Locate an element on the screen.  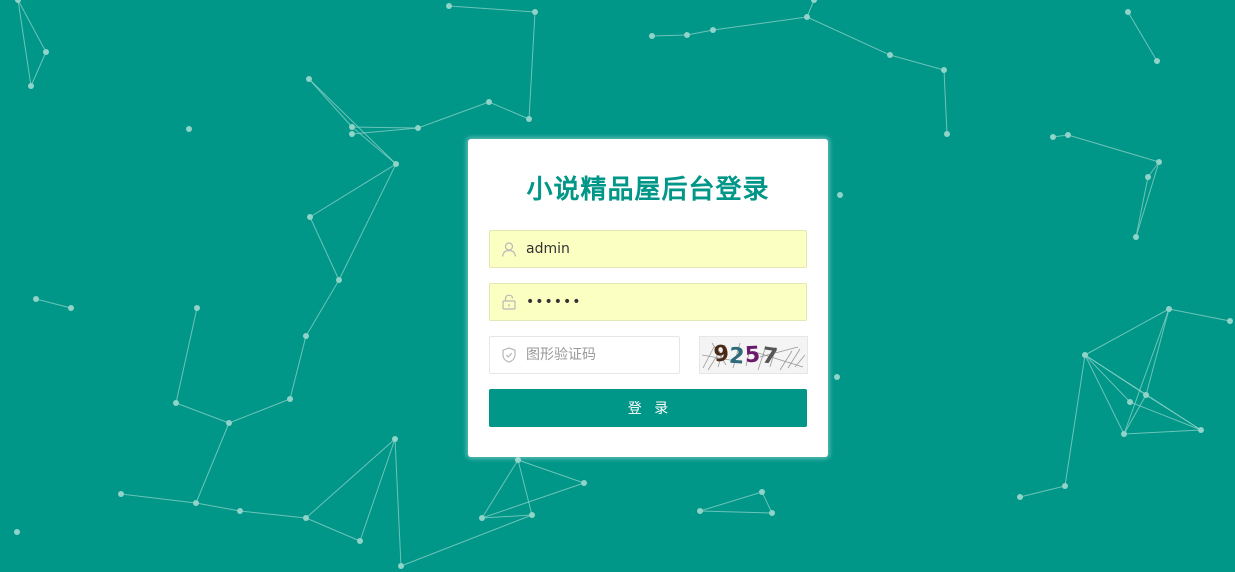
captcha-graphic: 9 2 5 7 is located at coordinates (753, 356).